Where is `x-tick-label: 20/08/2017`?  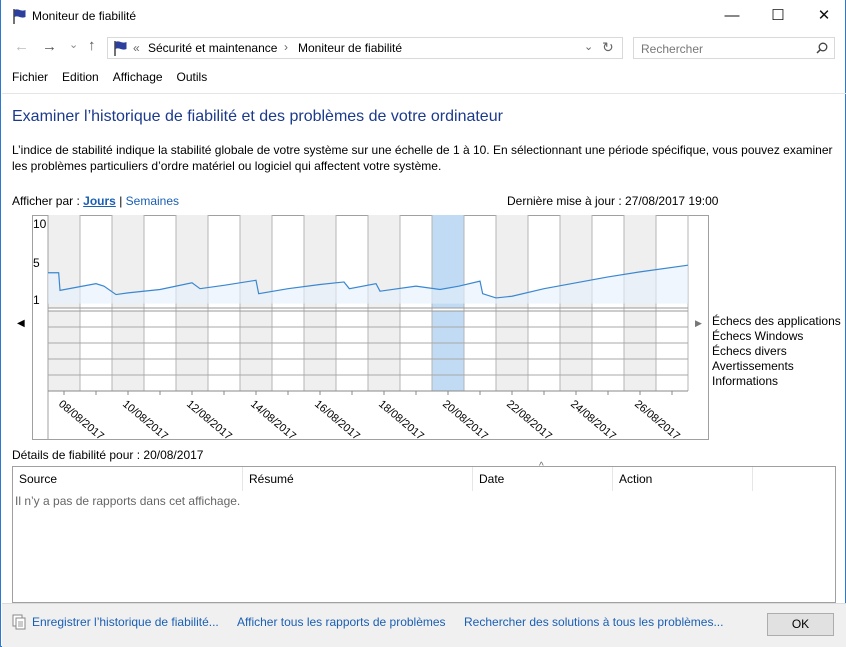
x-tick-label: 20/08/2017 is located at coordinates (465, 419).